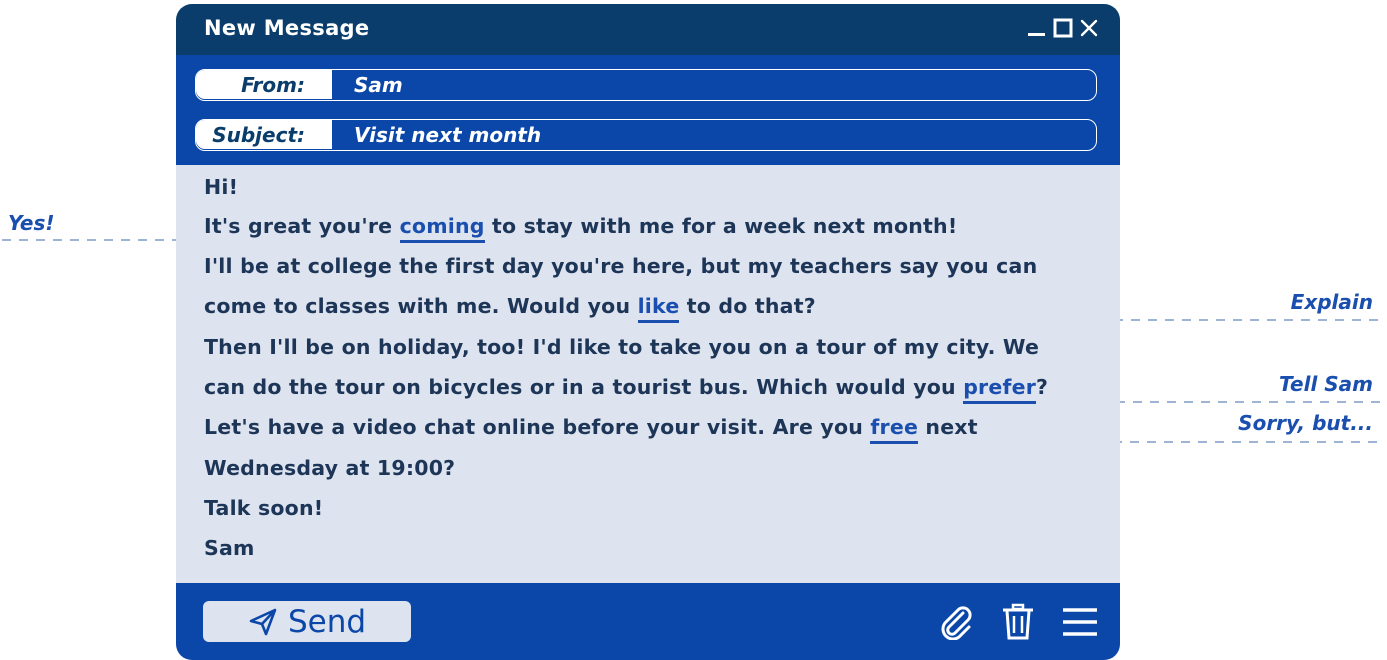  Describe the element at coordinates (31, 223) in the screenshot. I see `annotation-yes: Yes!` at that location.